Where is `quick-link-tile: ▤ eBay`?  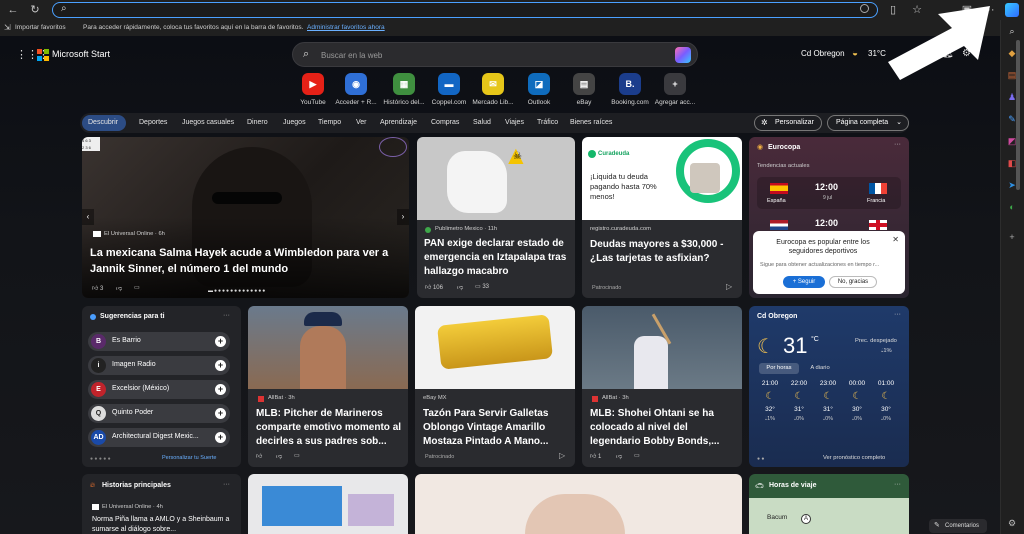
quick-link-tile: ▤ eBay is located at coordinates (584, 89).